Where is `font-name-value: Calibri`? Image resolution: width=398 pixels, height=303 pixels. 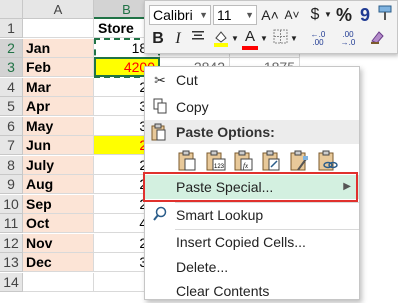 font-name-value: Calibri is located at coordinates (173, 15).